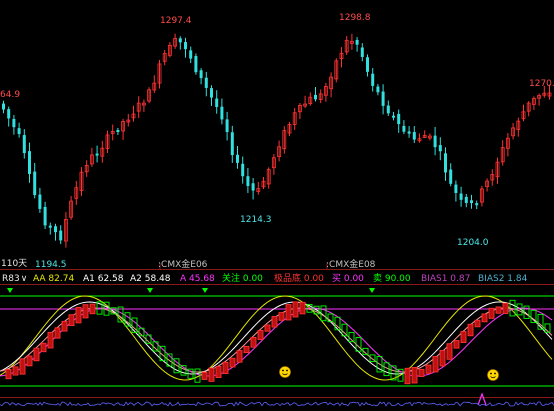 The width and height of the screenshot is (554, 411). I want to click on contract-label-2: :CMX金E08, so click(351, 265).